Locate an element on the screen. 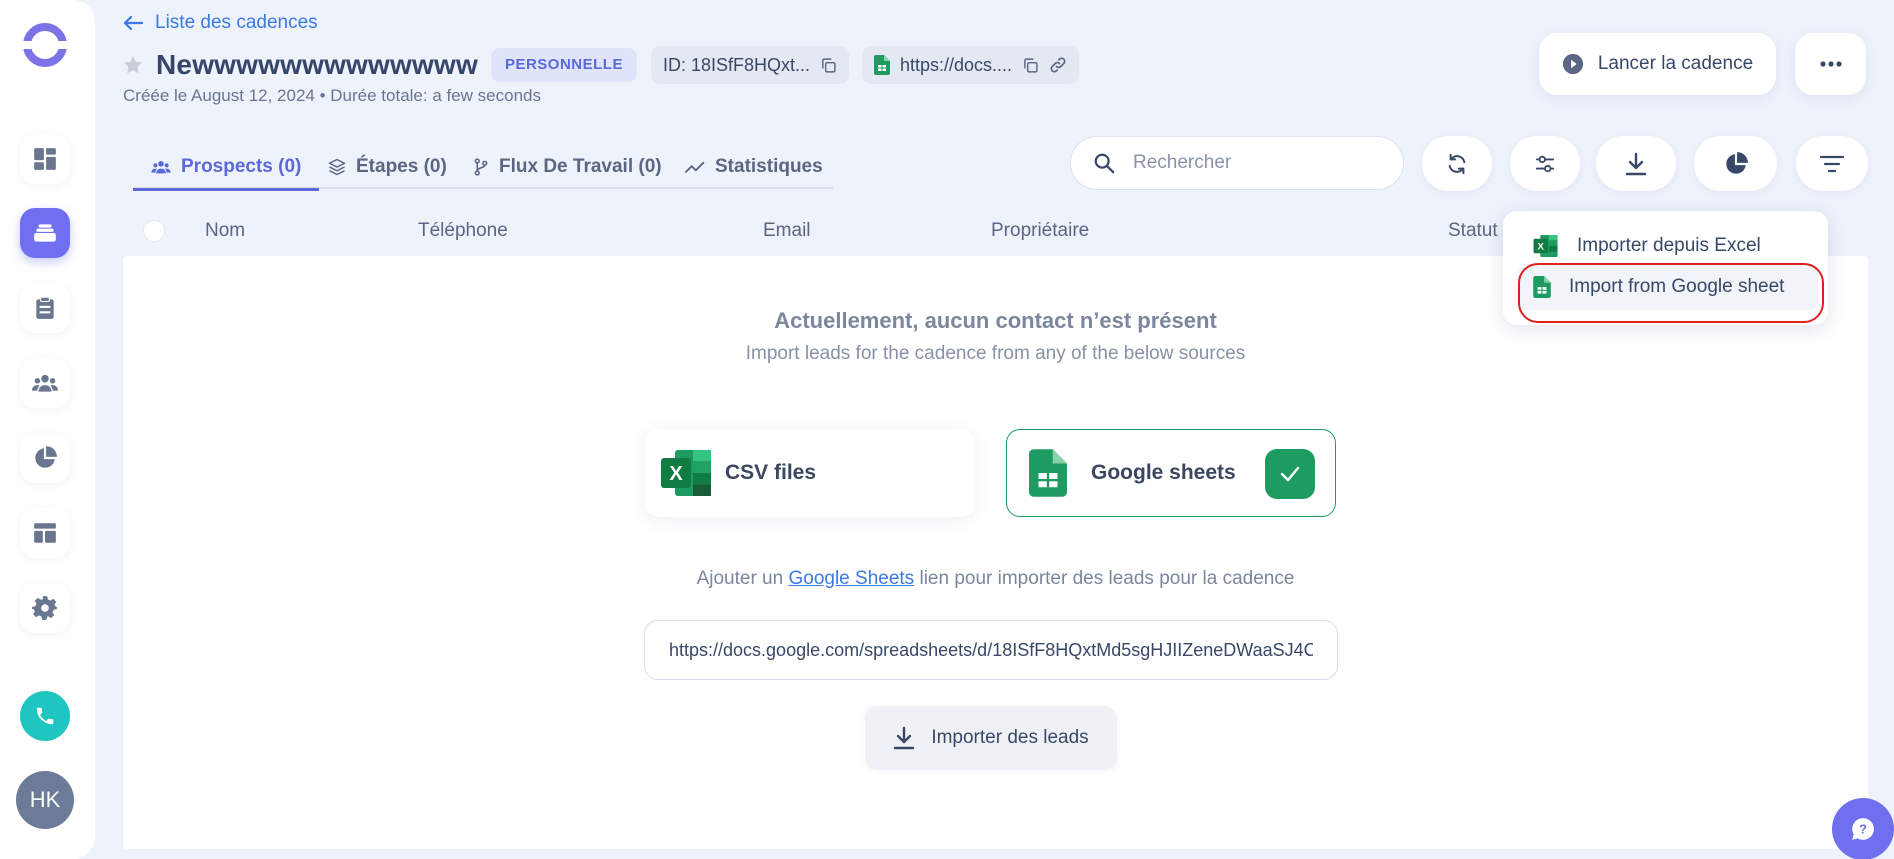 Image resolution: width=1894 pixels, height=859 pixels. more-options-button is located at coordinates (1830, 64).